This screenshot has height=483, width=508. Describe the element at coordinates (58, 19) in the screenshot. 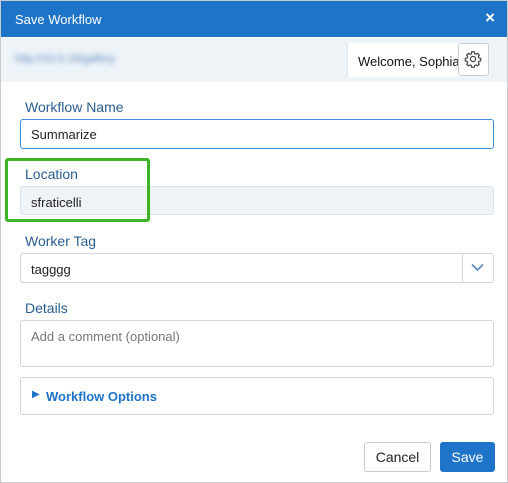

I see `dialog-title: Save Workflow` at that location.